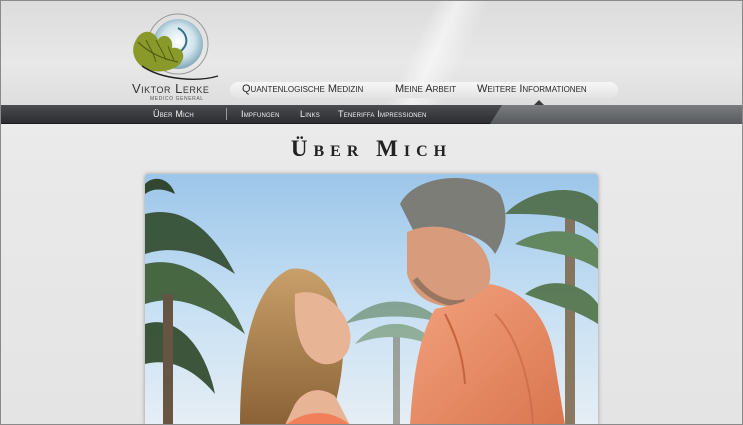 The height and width of the screenshot is (425, 743). I want to click on nav-weitere-informationen: Weitere Informationen, so click(532, 89).